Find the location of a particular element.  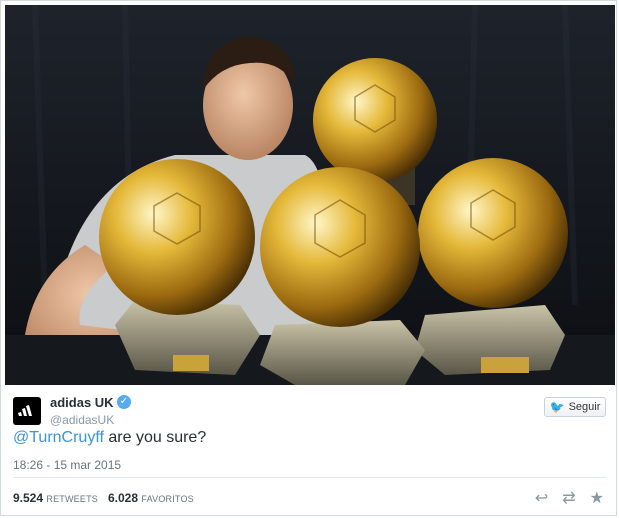

tweet-timestamp: 18:26 - 15 mar 2015 is located at coordinates (67, 465).